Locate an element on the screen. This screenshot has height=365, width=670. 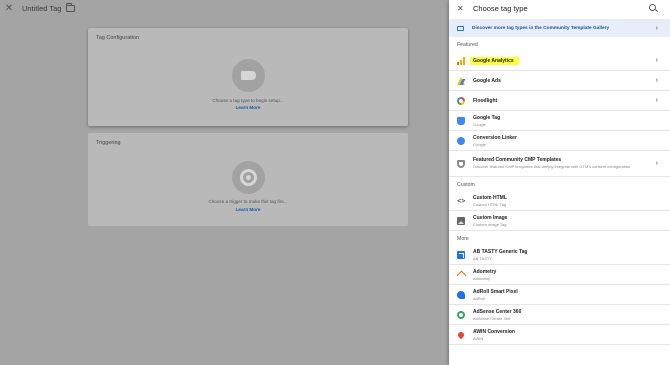
tag-placeholder-icon is located at coordinates (248, 75).